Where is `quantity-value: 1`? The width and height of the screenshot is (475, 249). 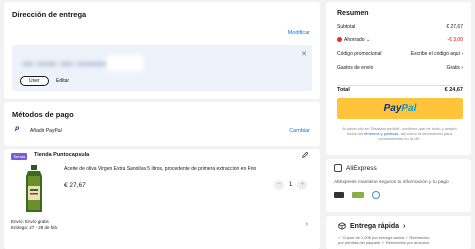 quantity-value: 1 is located at coordinates (291, 185).